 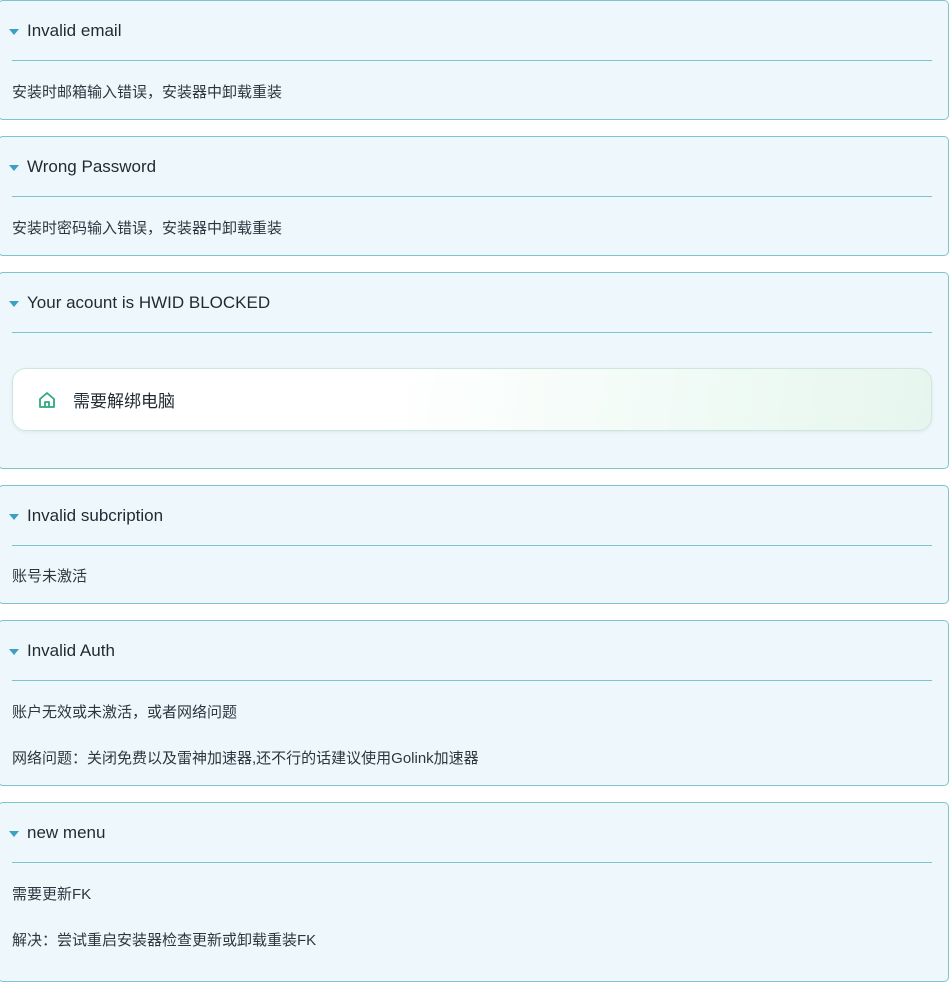 What do you see at coordinates (470, 167) in the screenshot?
I see `panel-toggle: Wrong Password` at bounding box center [470, 167].